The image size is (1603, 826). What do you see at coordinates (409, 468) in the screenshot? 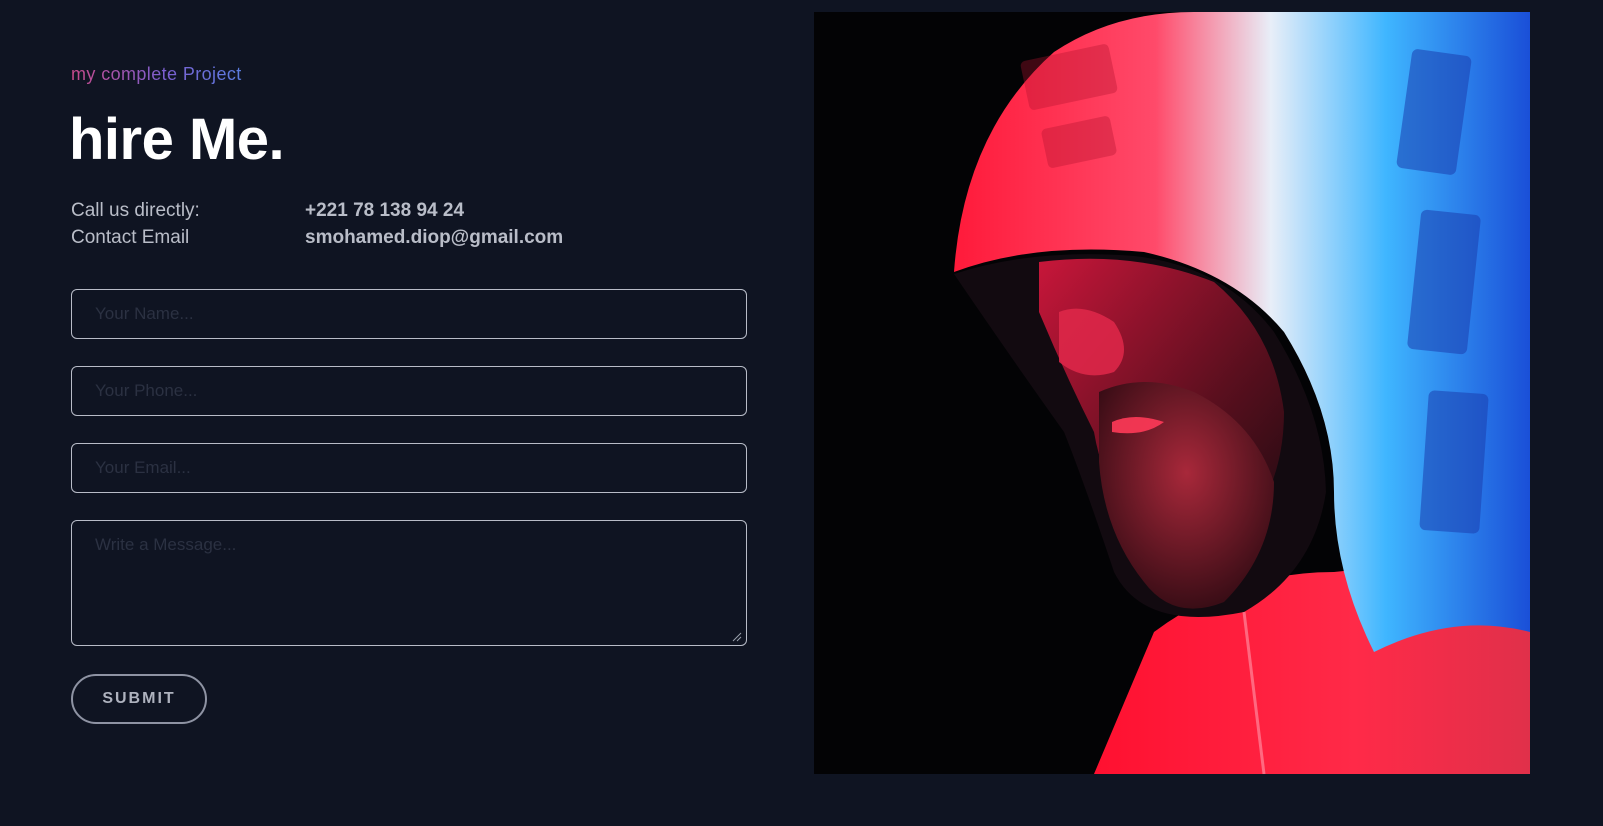
I see `email-input` at bounding box center [409, 468].